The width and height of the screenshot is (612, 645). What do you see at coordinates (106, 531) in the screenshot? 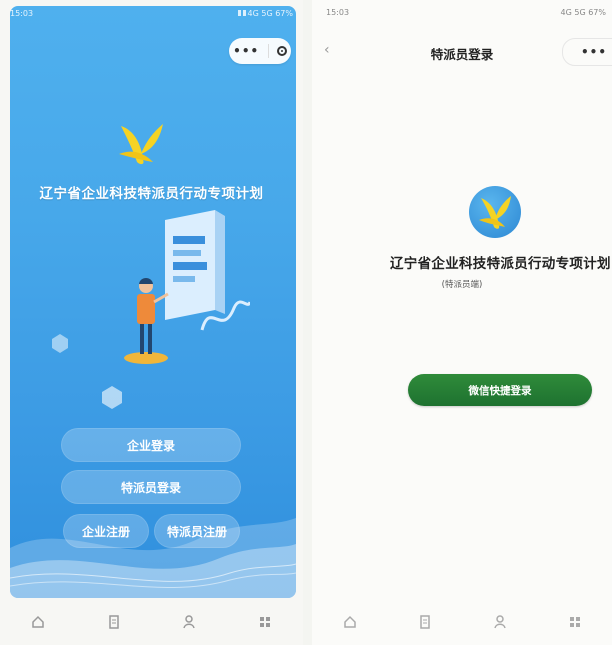
I see `enterprise-register-button: 企业注册` at bounding box center [106, 531].